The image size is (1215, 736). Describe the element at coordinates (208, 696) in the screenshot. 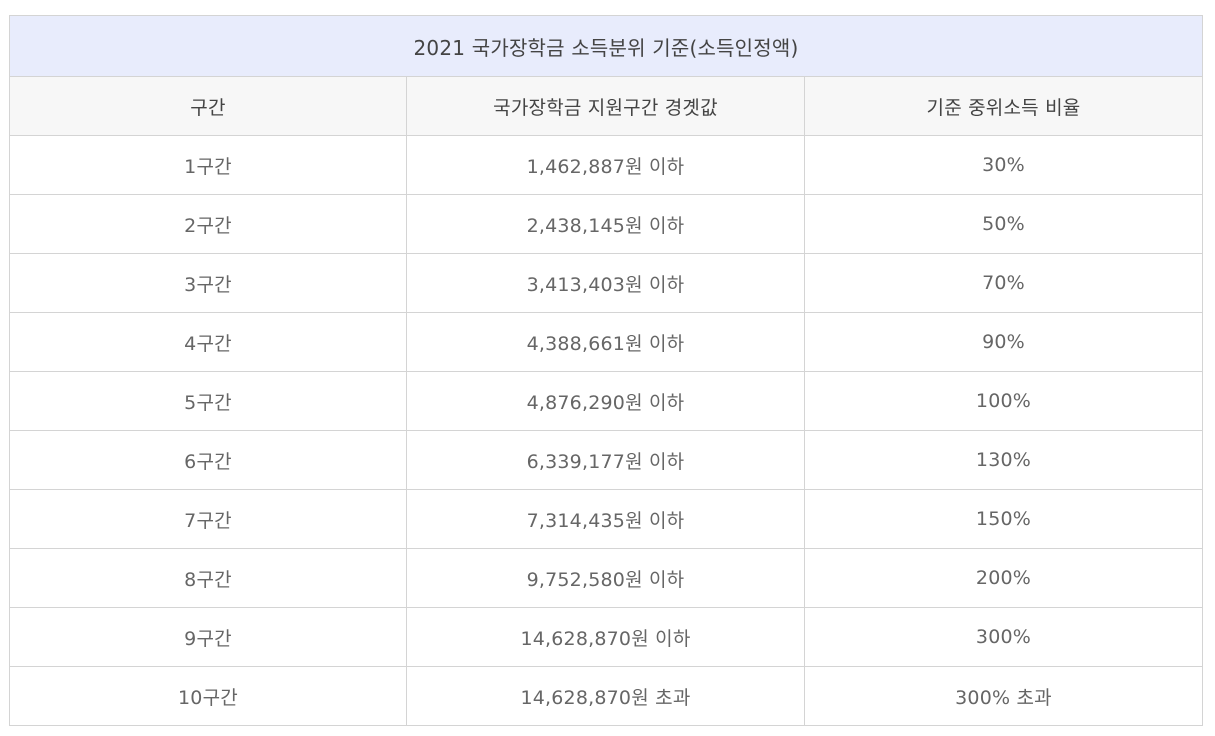

I see `bracket-cell: 10구간` at that location.